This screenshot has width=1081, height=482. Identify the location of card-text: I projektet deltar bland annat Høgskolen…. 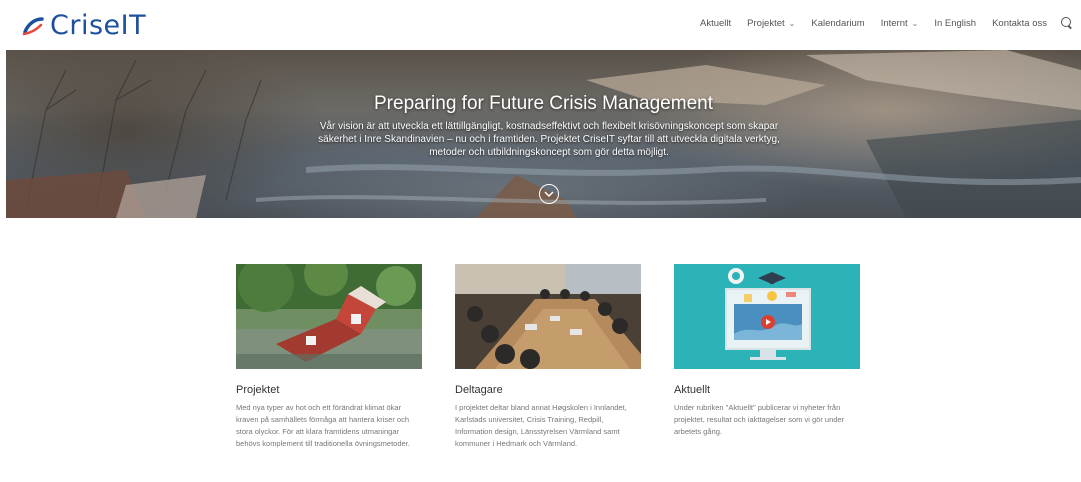
(541, 425).